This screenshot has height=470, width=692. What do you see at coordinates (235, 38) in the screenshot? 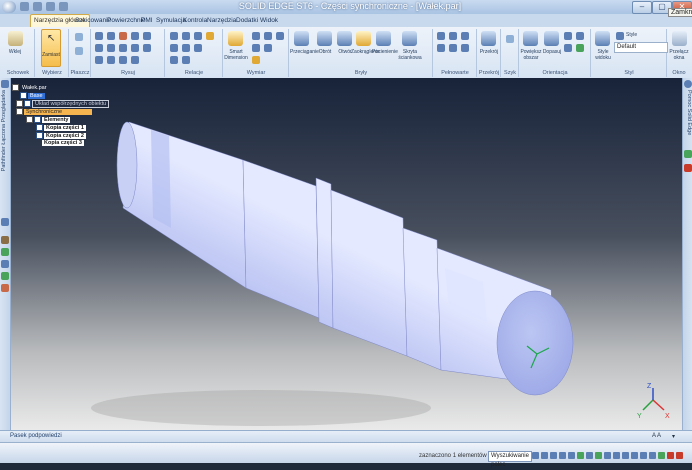
I see `smart-dimension-icon` at bounding box center [235, 38].